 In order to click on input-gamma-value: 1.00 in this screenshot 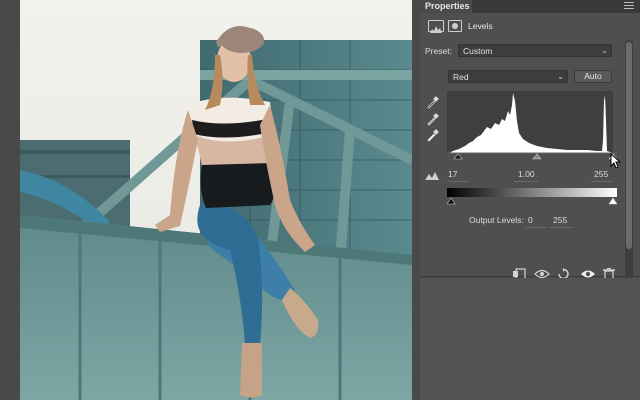, I will do `click(526, 174)`.